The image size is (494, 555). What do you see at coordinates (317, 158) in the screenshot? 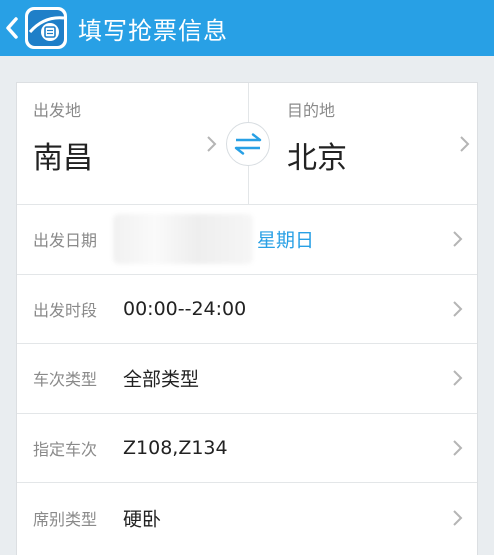
I see `arrival-city: 北京` at bounding box center [317, 158].